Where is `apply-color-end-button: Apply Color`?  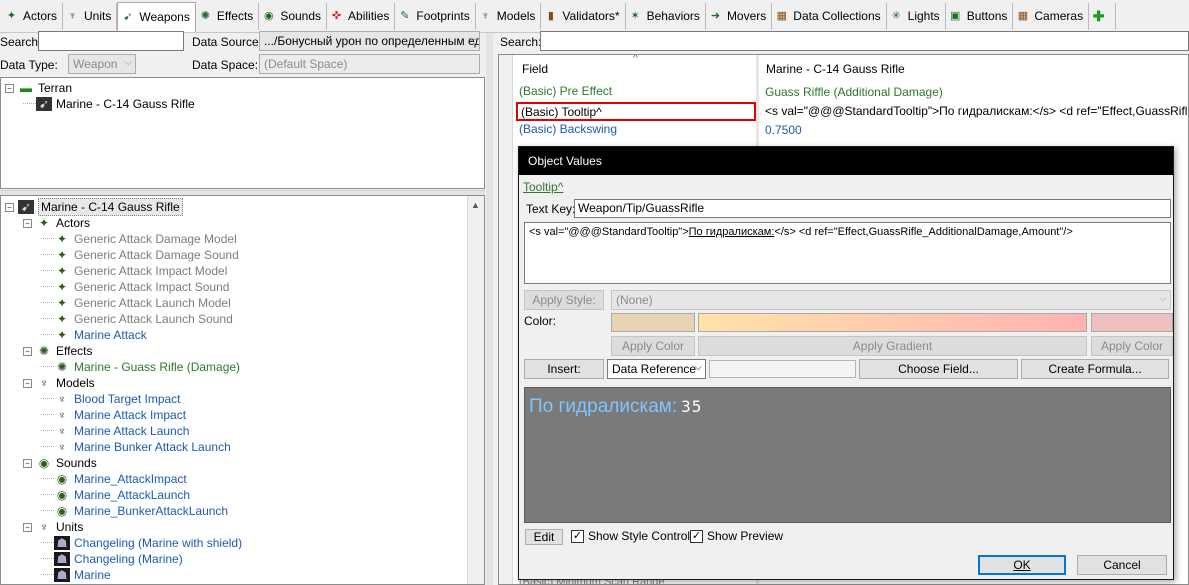 apply-color-end-button: Apply Color is located at coordinates (1132, 346).